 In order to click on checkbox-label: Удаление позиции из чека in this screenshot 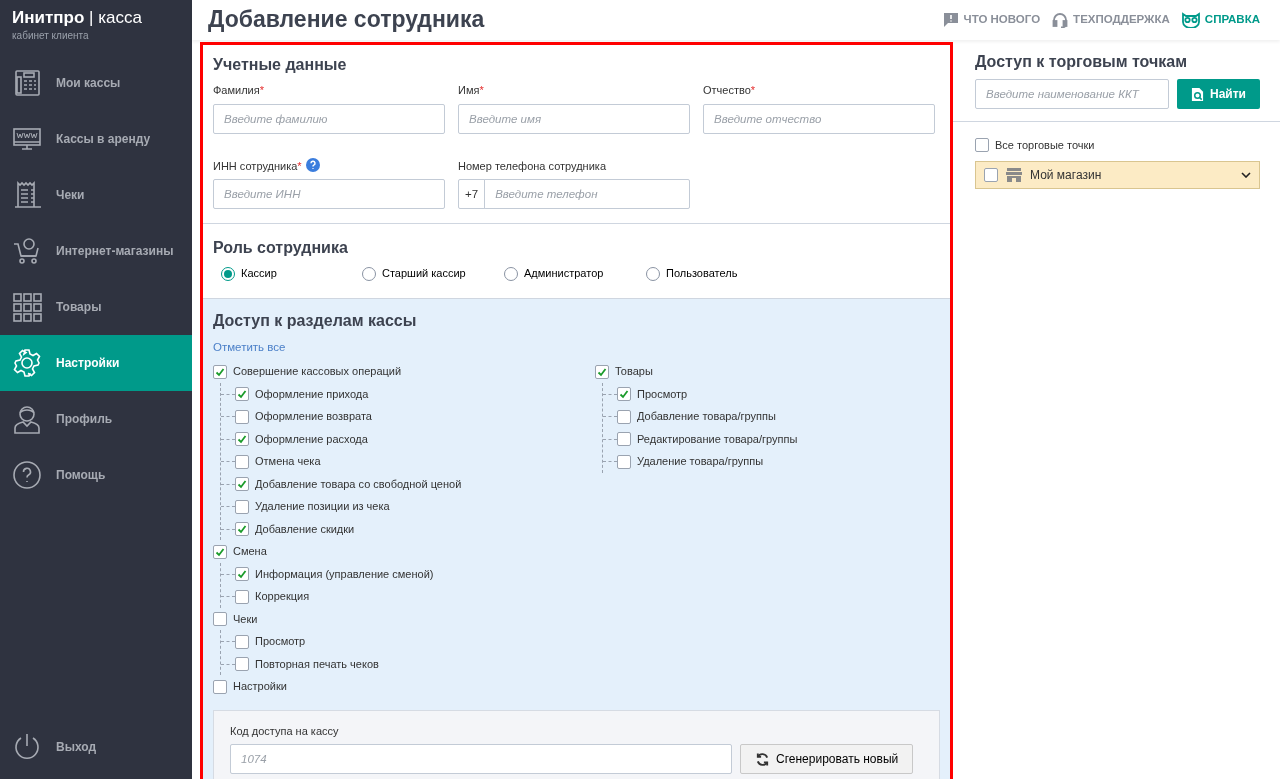, I will do `click(322, 507)`.